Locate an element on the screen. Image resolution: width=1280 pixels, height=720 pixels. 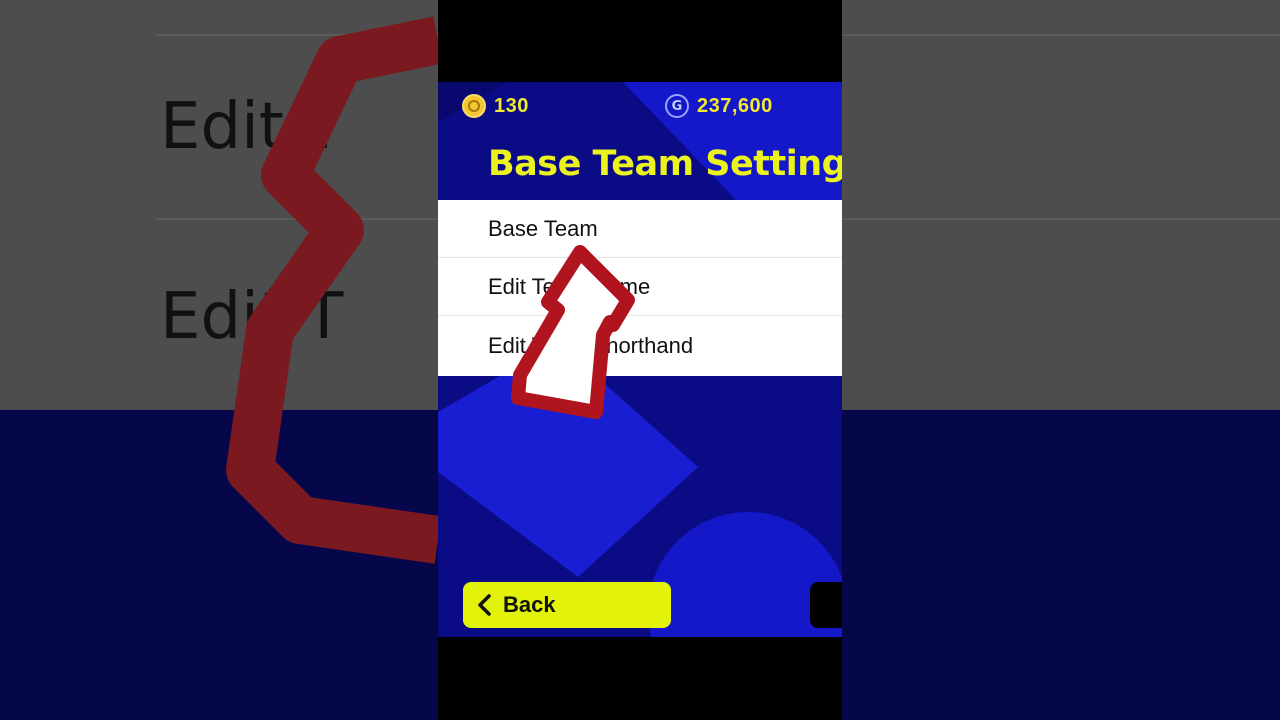
menu-item-edit-team-shorthand: Edit Team Shorthand is located at coordinates (640, 345).